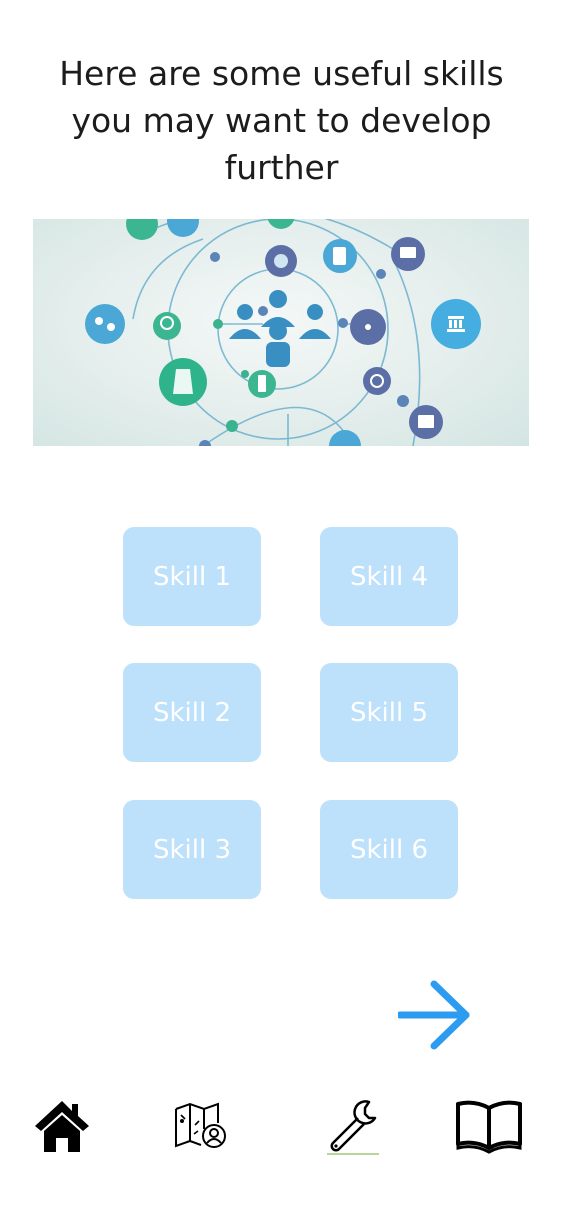 Image resolution: width=563 pixels, height=1218 pixels. I want to click on home-icon, so click(62, 1126).